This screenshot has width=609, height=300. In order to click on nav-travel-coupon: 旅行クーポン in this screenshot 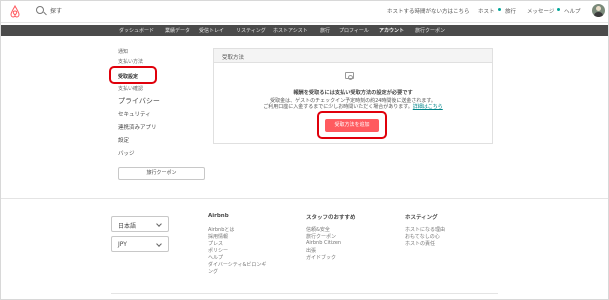, I will do `click(430, 30)`.